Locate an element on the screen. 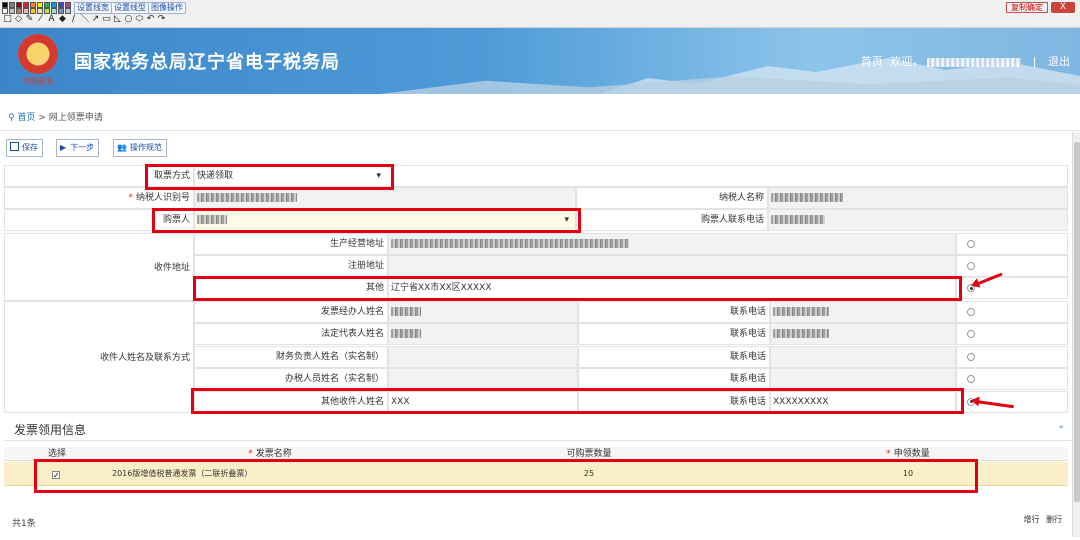  paint-tool-icon: ▭ is located at coordinates (106, 19).